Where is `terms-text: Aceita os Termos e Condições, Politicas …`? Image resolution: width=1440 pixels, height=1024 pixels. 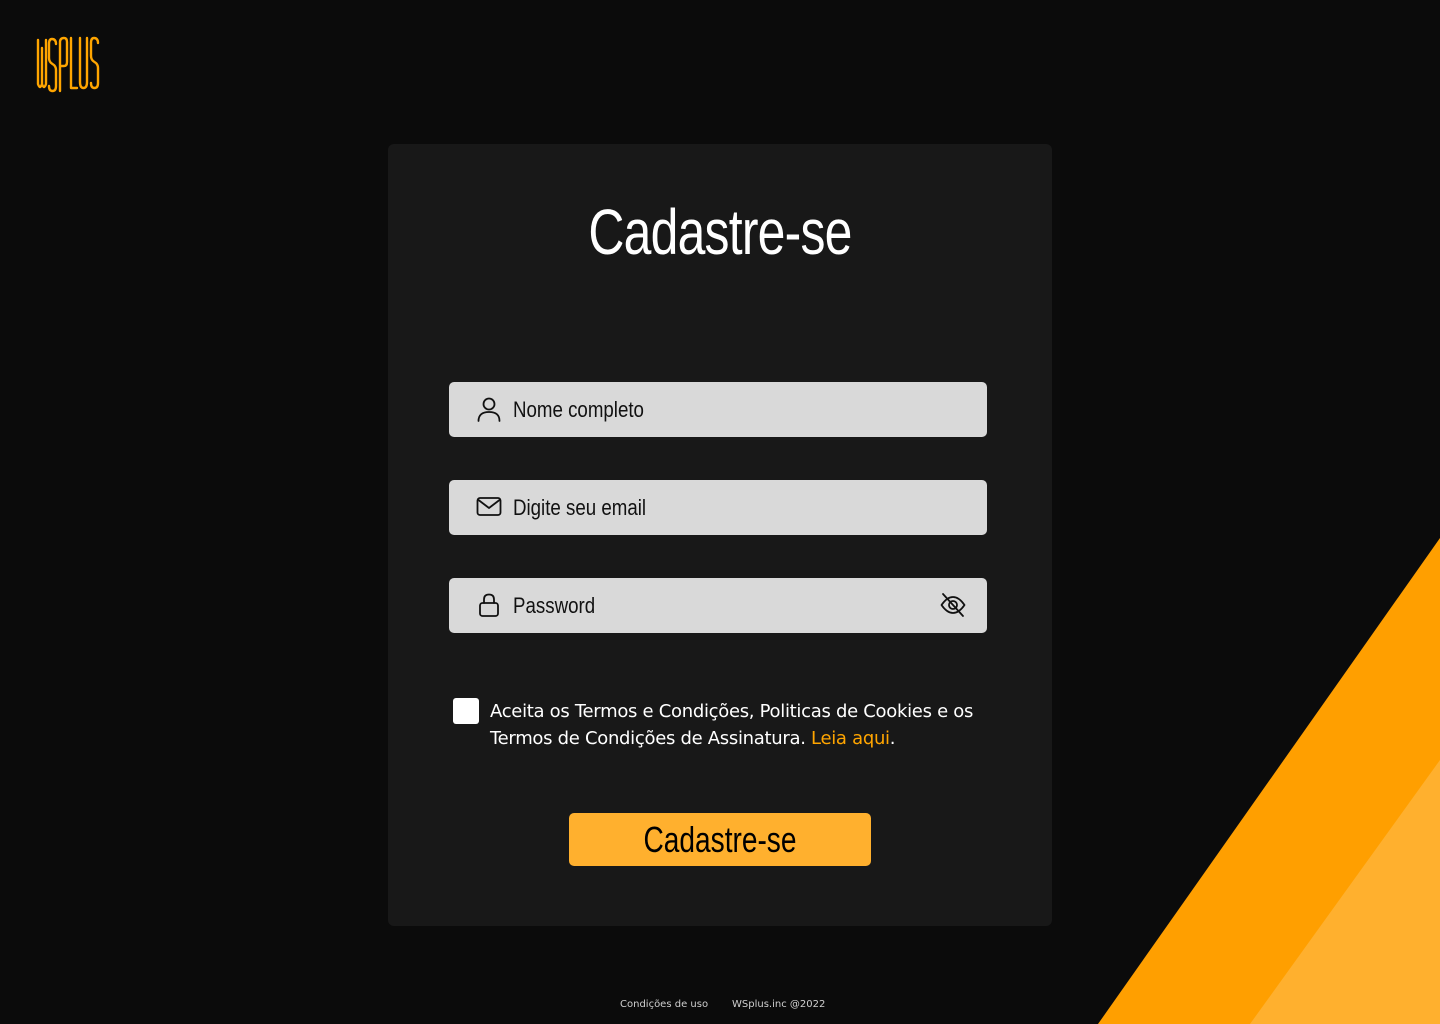 terms-text: Aceita os Termos e Condições, Politicas … is located at coordinates (750, 725).